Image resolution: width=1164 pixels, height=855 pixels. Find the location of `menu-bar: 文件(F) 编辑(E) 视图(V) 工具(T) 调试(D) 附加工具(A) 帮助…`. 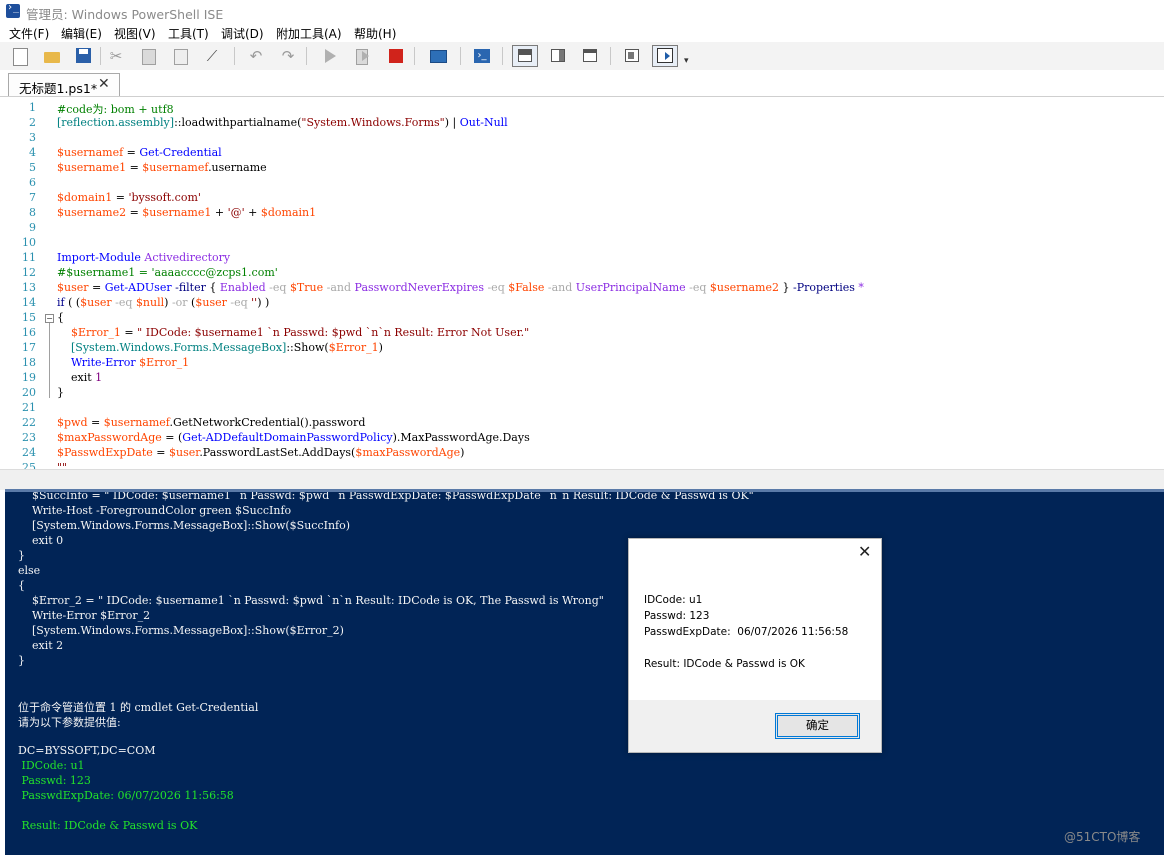

menu-bar: 文件(F) 编辑(E) 视图(V) 工具(T) 调试(D) 附加工具(A) 帮助… is located at coordinates (582, 33).